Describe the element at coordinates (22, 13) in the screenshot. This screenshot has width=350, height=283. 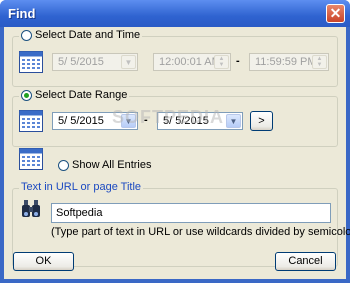
I see `window-title: Find` at that location.